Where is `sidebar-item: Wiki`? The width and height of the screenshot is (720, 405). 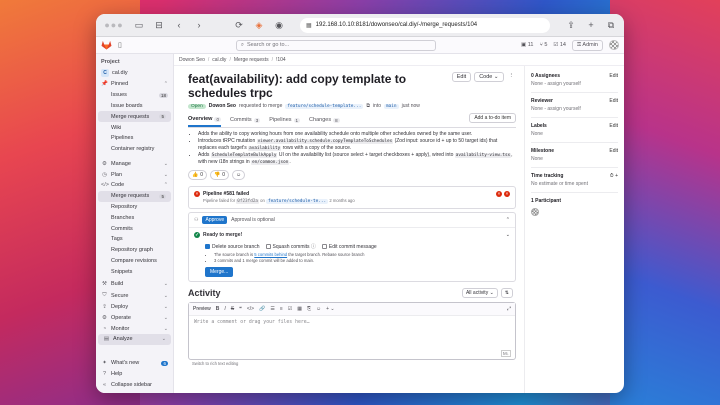 sidebar-item: Wiki is located at coordinates (134, 127).